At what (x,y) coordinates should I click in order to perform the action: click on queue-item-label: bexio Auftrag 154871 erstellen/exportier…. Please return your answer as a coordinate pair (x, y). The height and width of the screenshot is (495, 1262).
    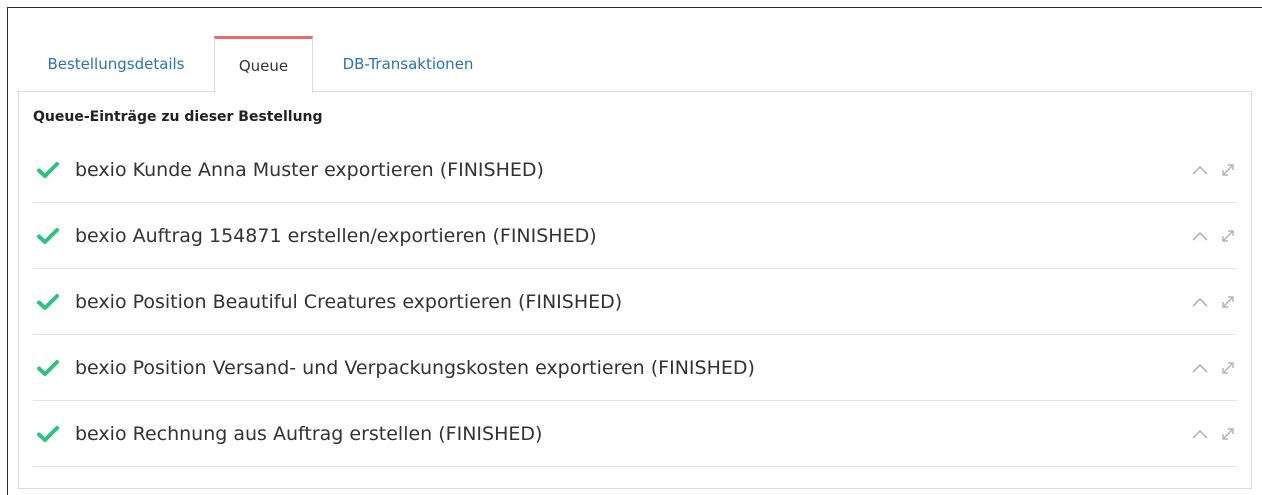
    Looking at the image, I should click on (336, 235).